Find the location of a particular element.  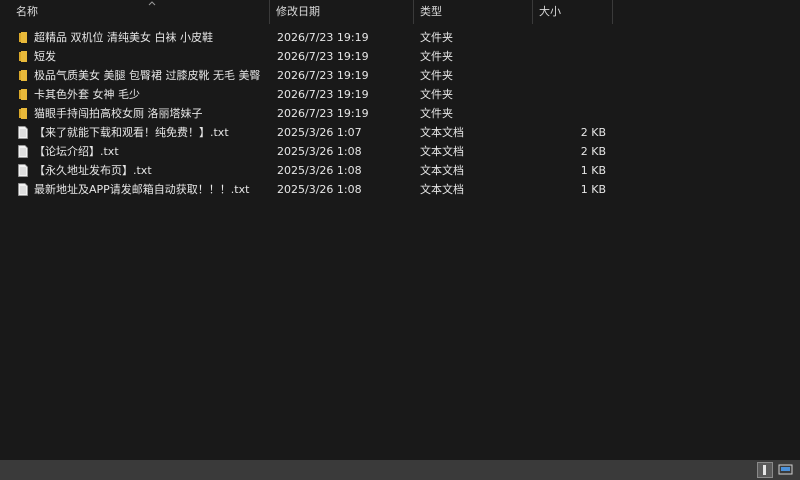

folder-row: 超精品 双机位 清纯美女 白袜 小皮鞋 2026/7/23 19:19 文件夹 is located at coordinates (400, 37).